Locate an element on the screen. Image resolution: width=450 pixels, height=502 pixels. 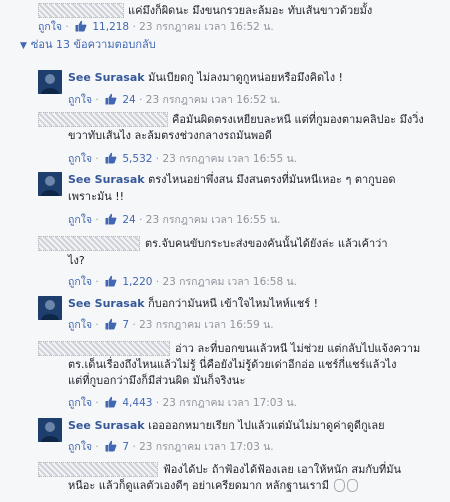
comment-meta: ถูกใจ · 7 · 23 กรกฎาคม เวลา 17:03 น. is located at coordinates (171, 446).